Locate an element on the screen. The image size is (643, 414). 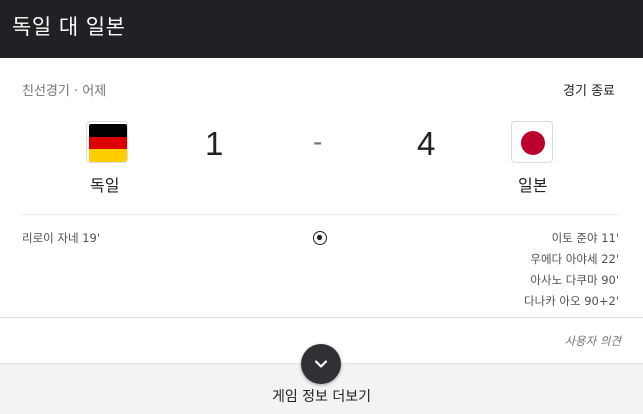
away-scorer: 아사노 다쿠마 90' is located at coordinates (574, 280).